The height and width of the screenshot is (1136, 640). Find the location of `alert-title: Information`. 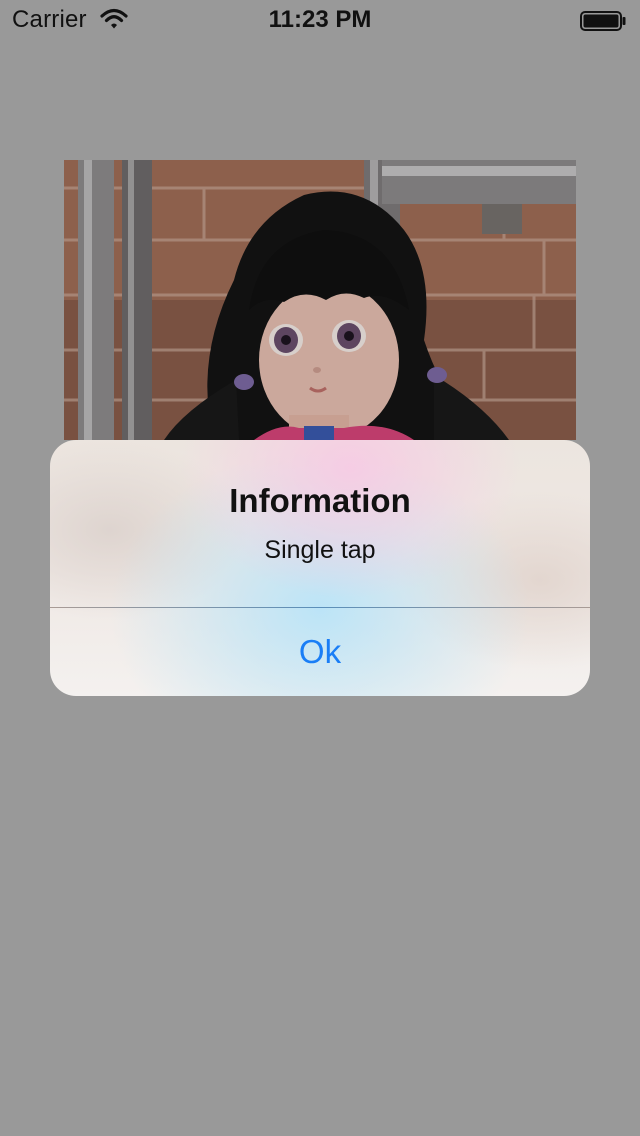

alert-title: Information is located at coordinates (320, 500).